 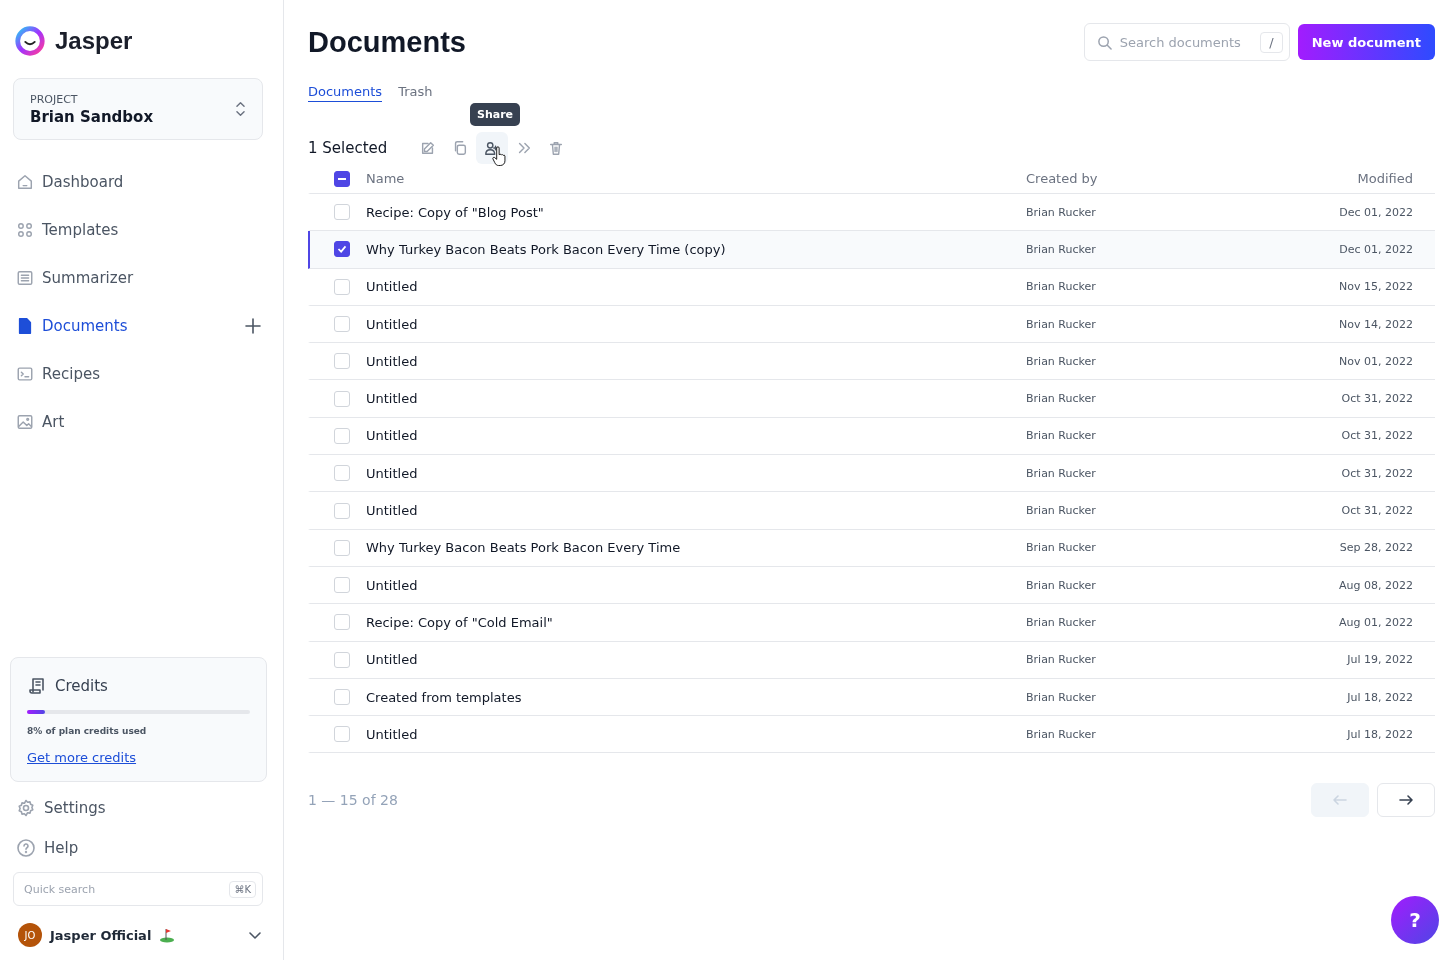 I want to click on row-checkbox, so click(x=342, y=249).